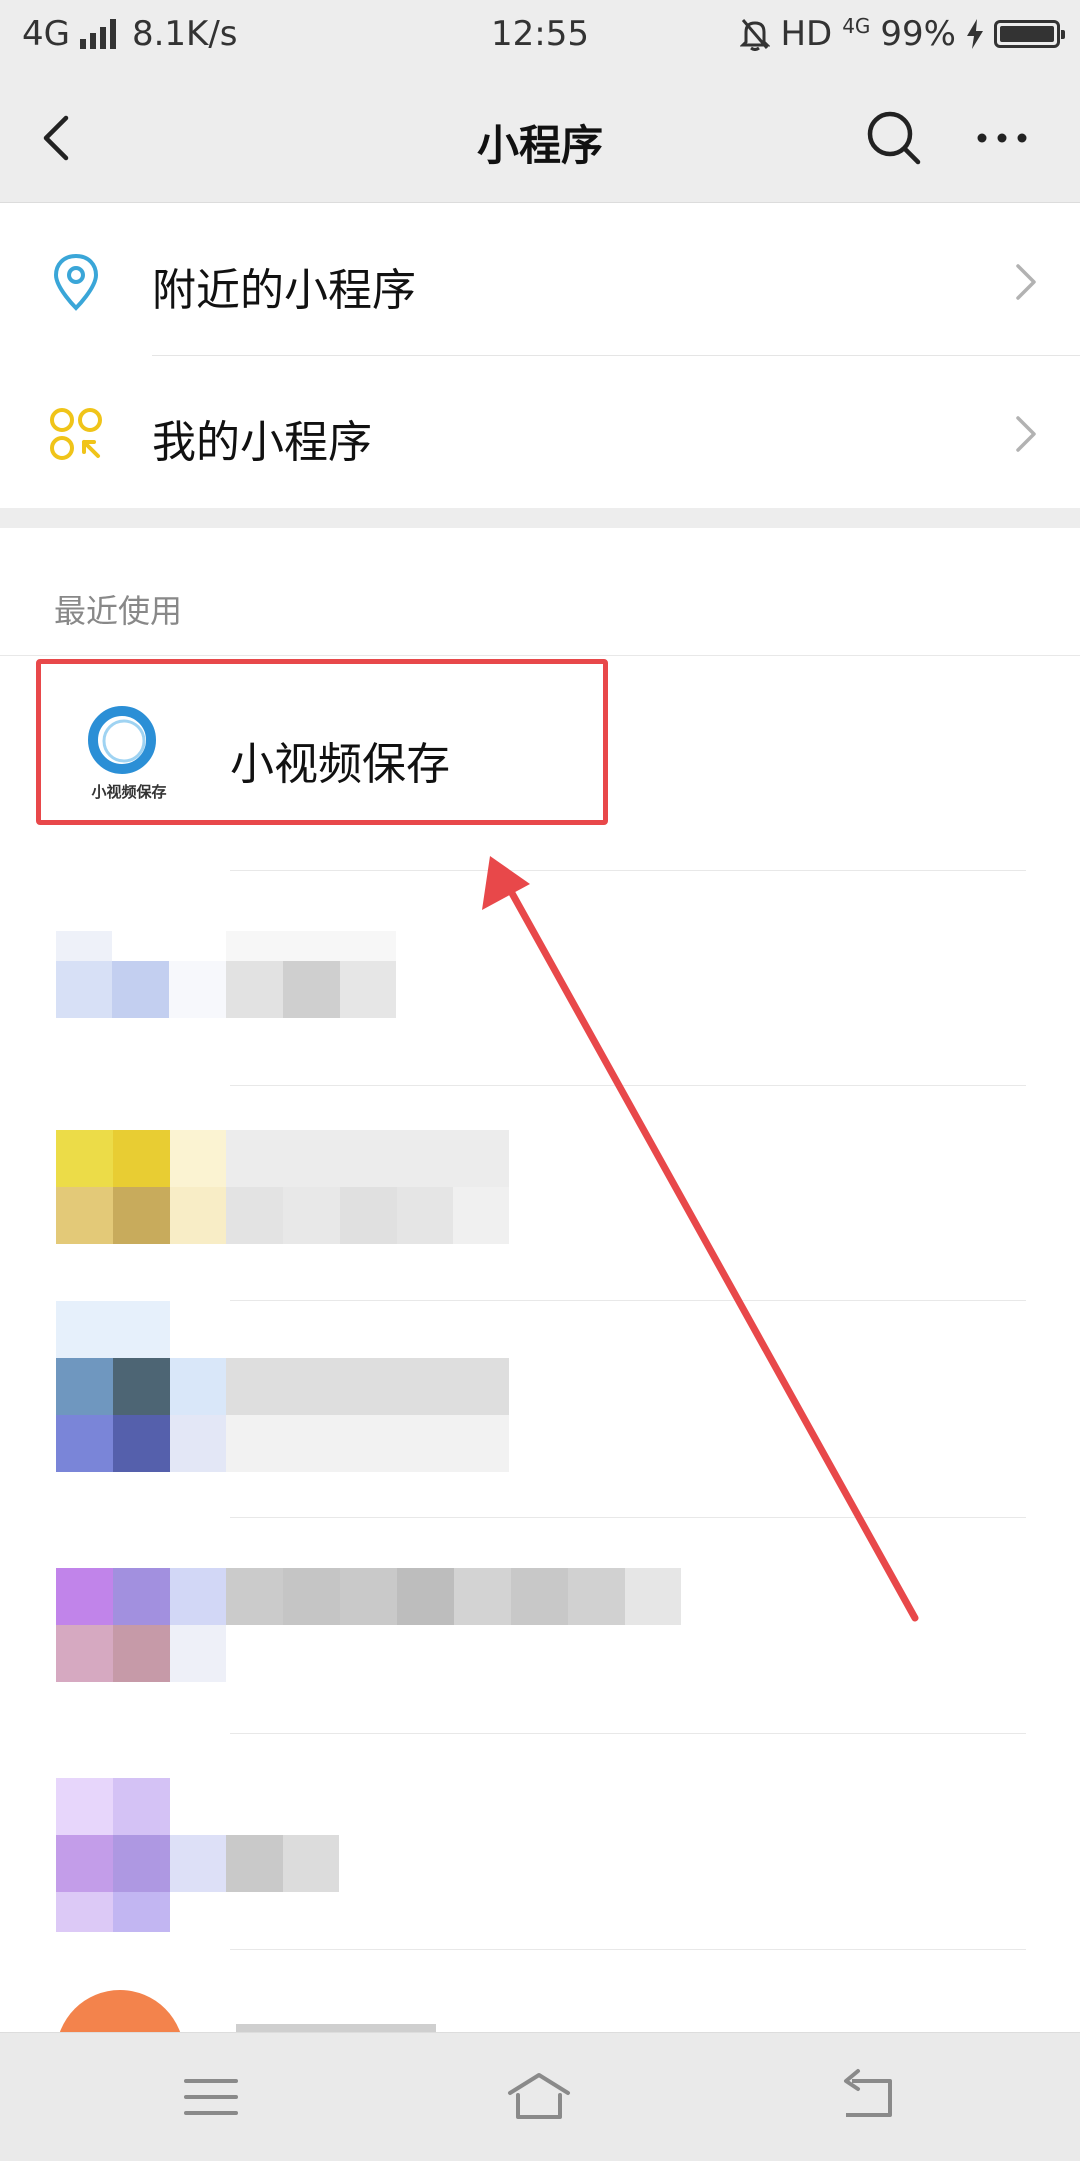 The image size is (1080, 2161). I want to click on back-nav-button, so click(869, 2097).